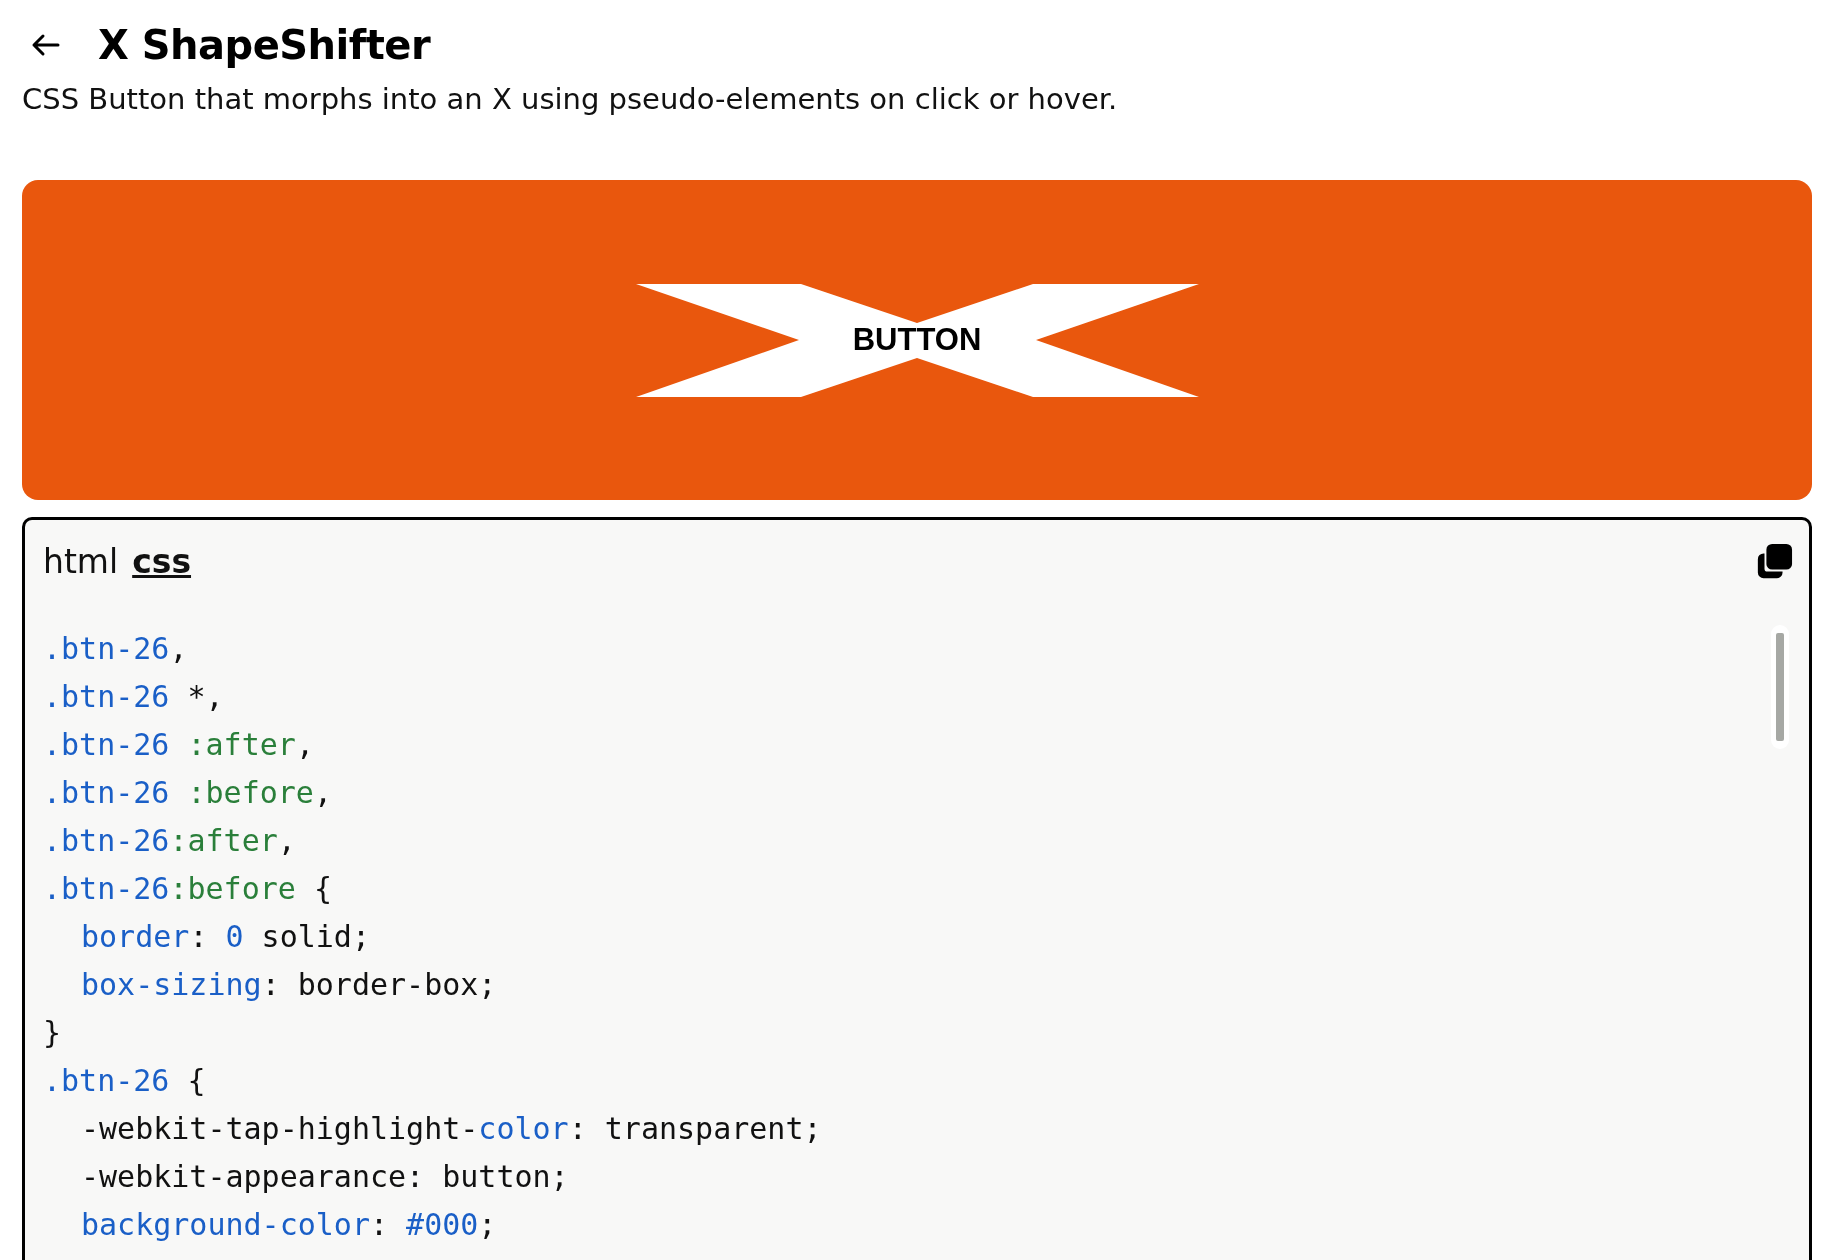 The height and width of the screenshot is (1260, 1834). I want to click on copy-icon, so click(1774, 561).